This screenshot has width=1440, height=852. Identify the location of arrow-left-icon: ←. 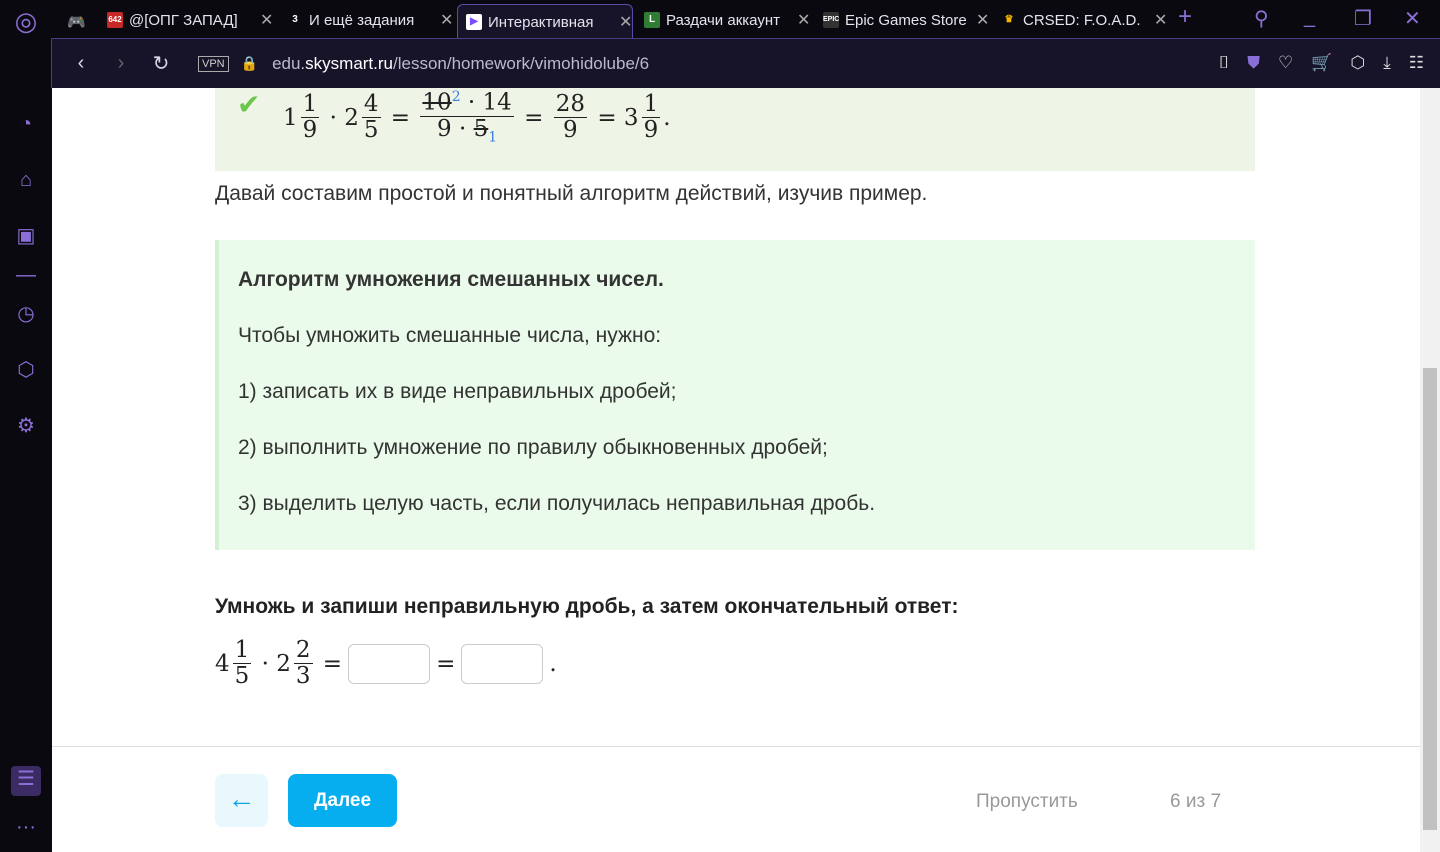
(241, 798).